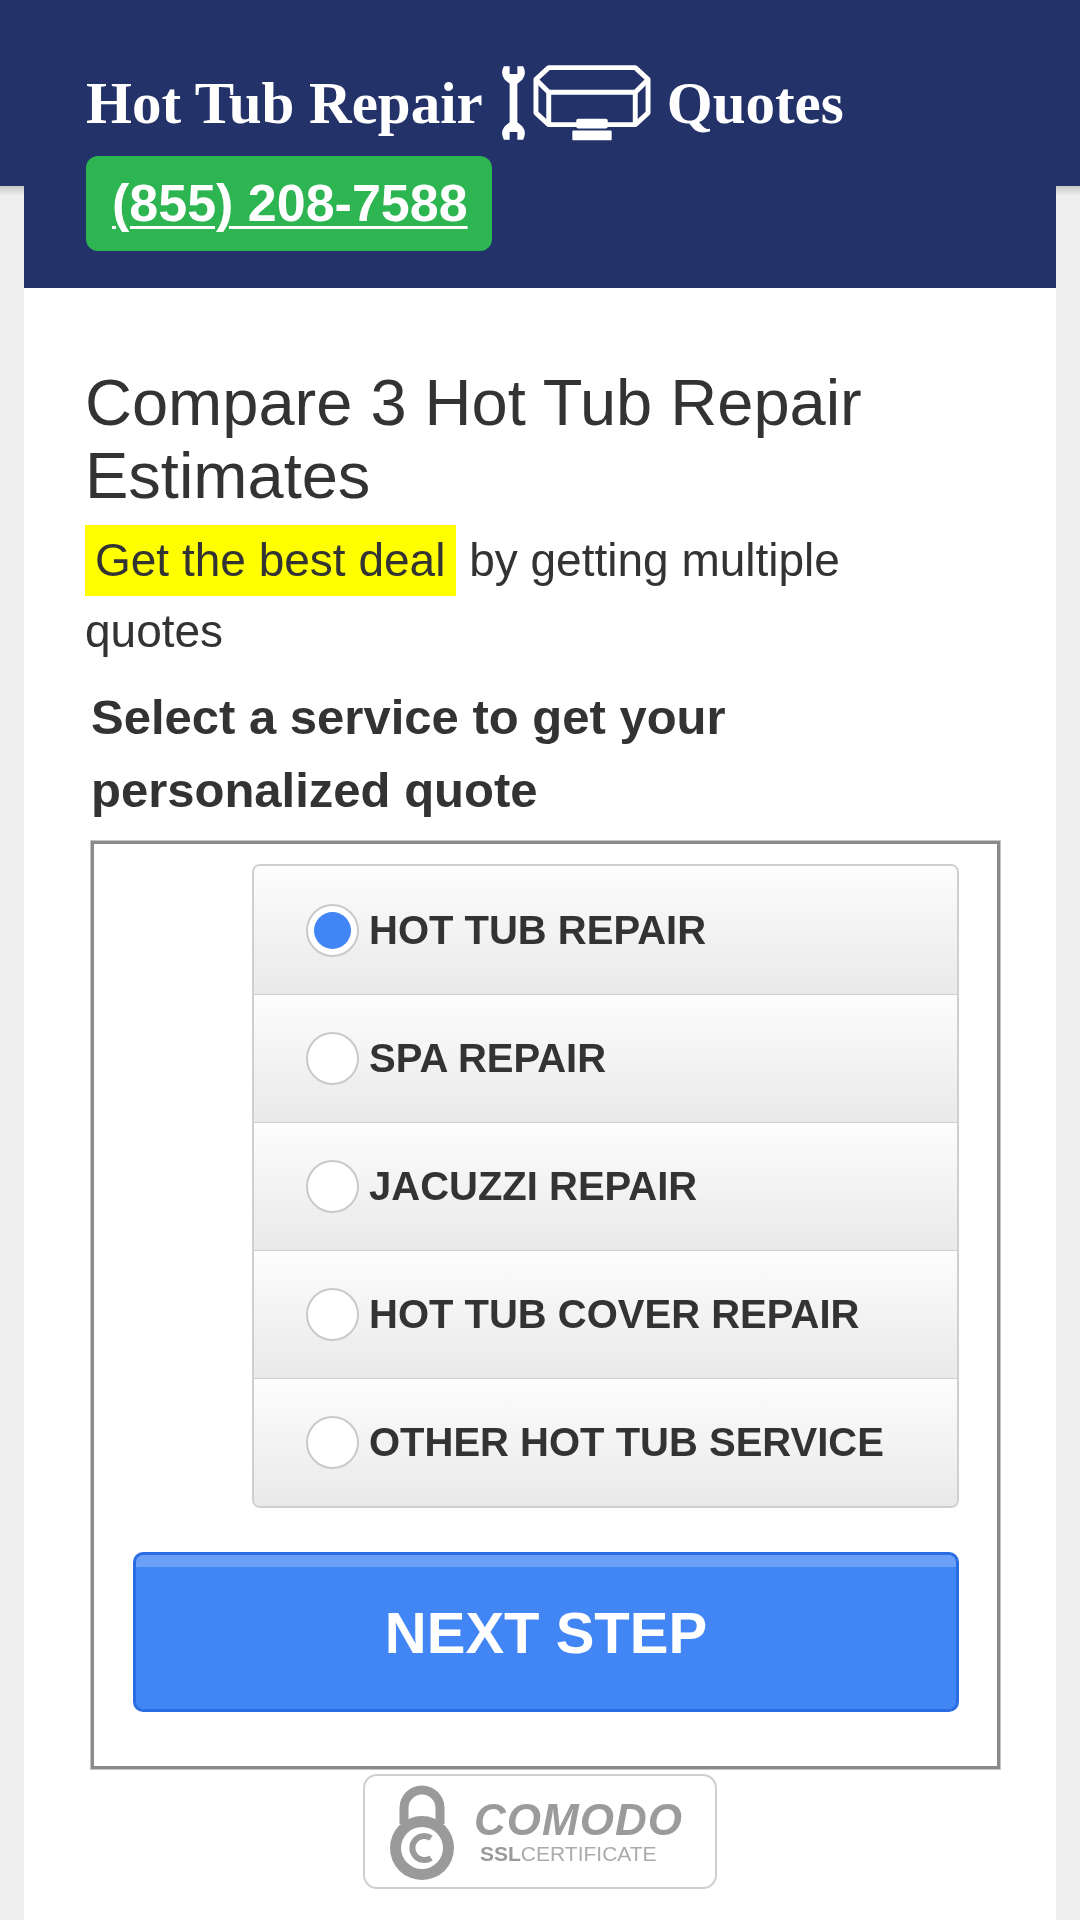 The height and width of the screenshot is (1920, 1080). I want to click on service-prompt: Select a service to get your personalized quote, so click(409, 754).